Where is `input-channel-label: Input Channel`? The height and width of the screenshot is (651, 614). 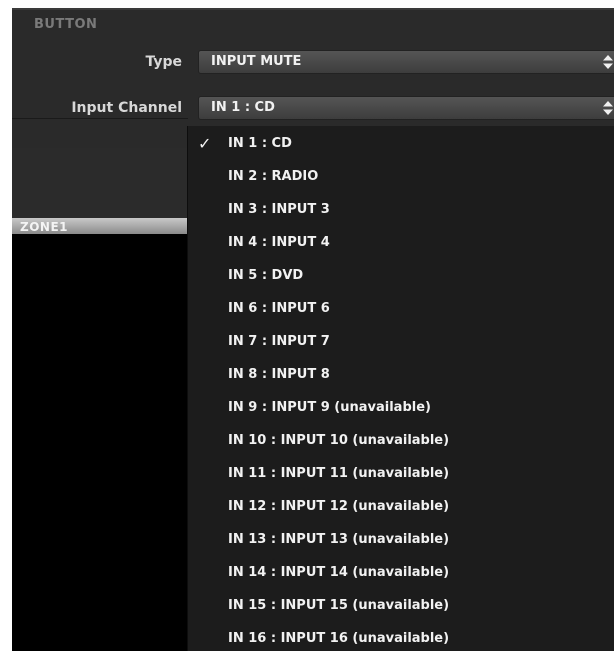
input-channel-label: Input Channel is located at coordinates (126, 108).